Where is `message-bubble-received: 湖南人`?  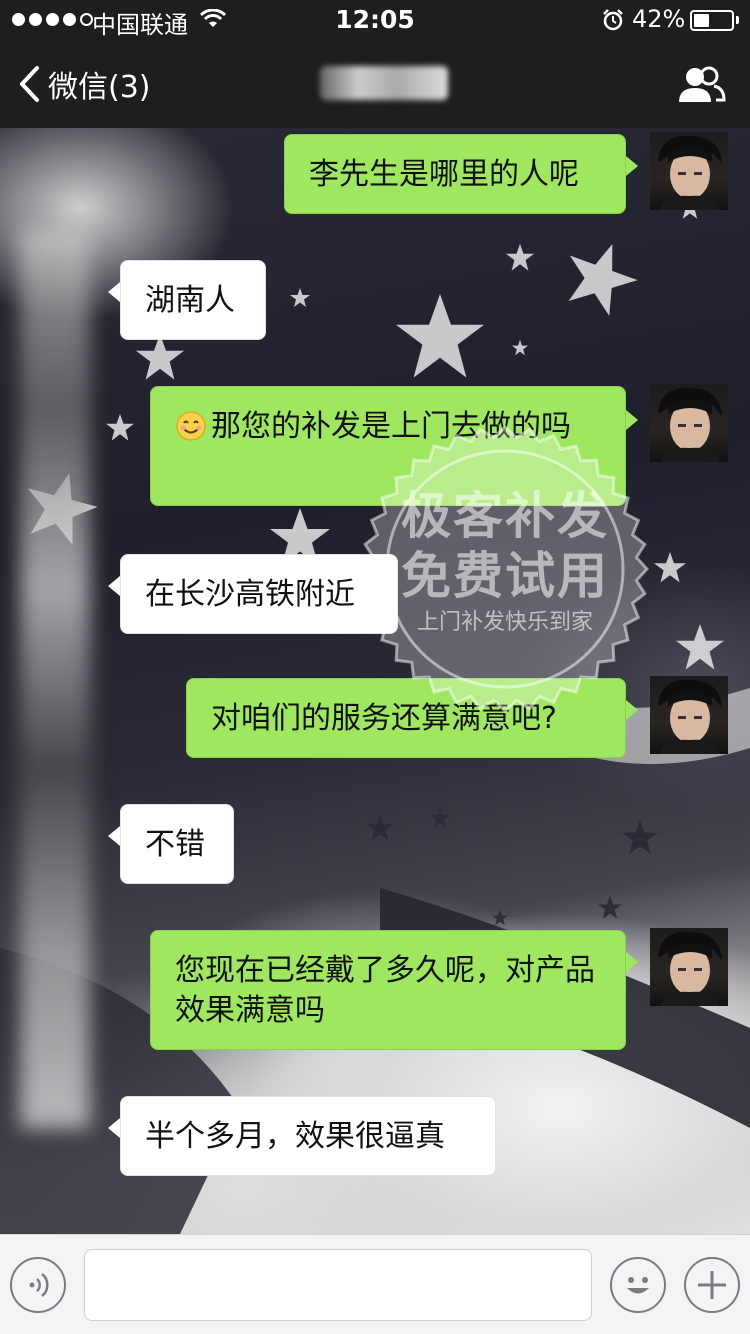
message-bubble-received: 湖南人 is located at coordinates (193, 300).